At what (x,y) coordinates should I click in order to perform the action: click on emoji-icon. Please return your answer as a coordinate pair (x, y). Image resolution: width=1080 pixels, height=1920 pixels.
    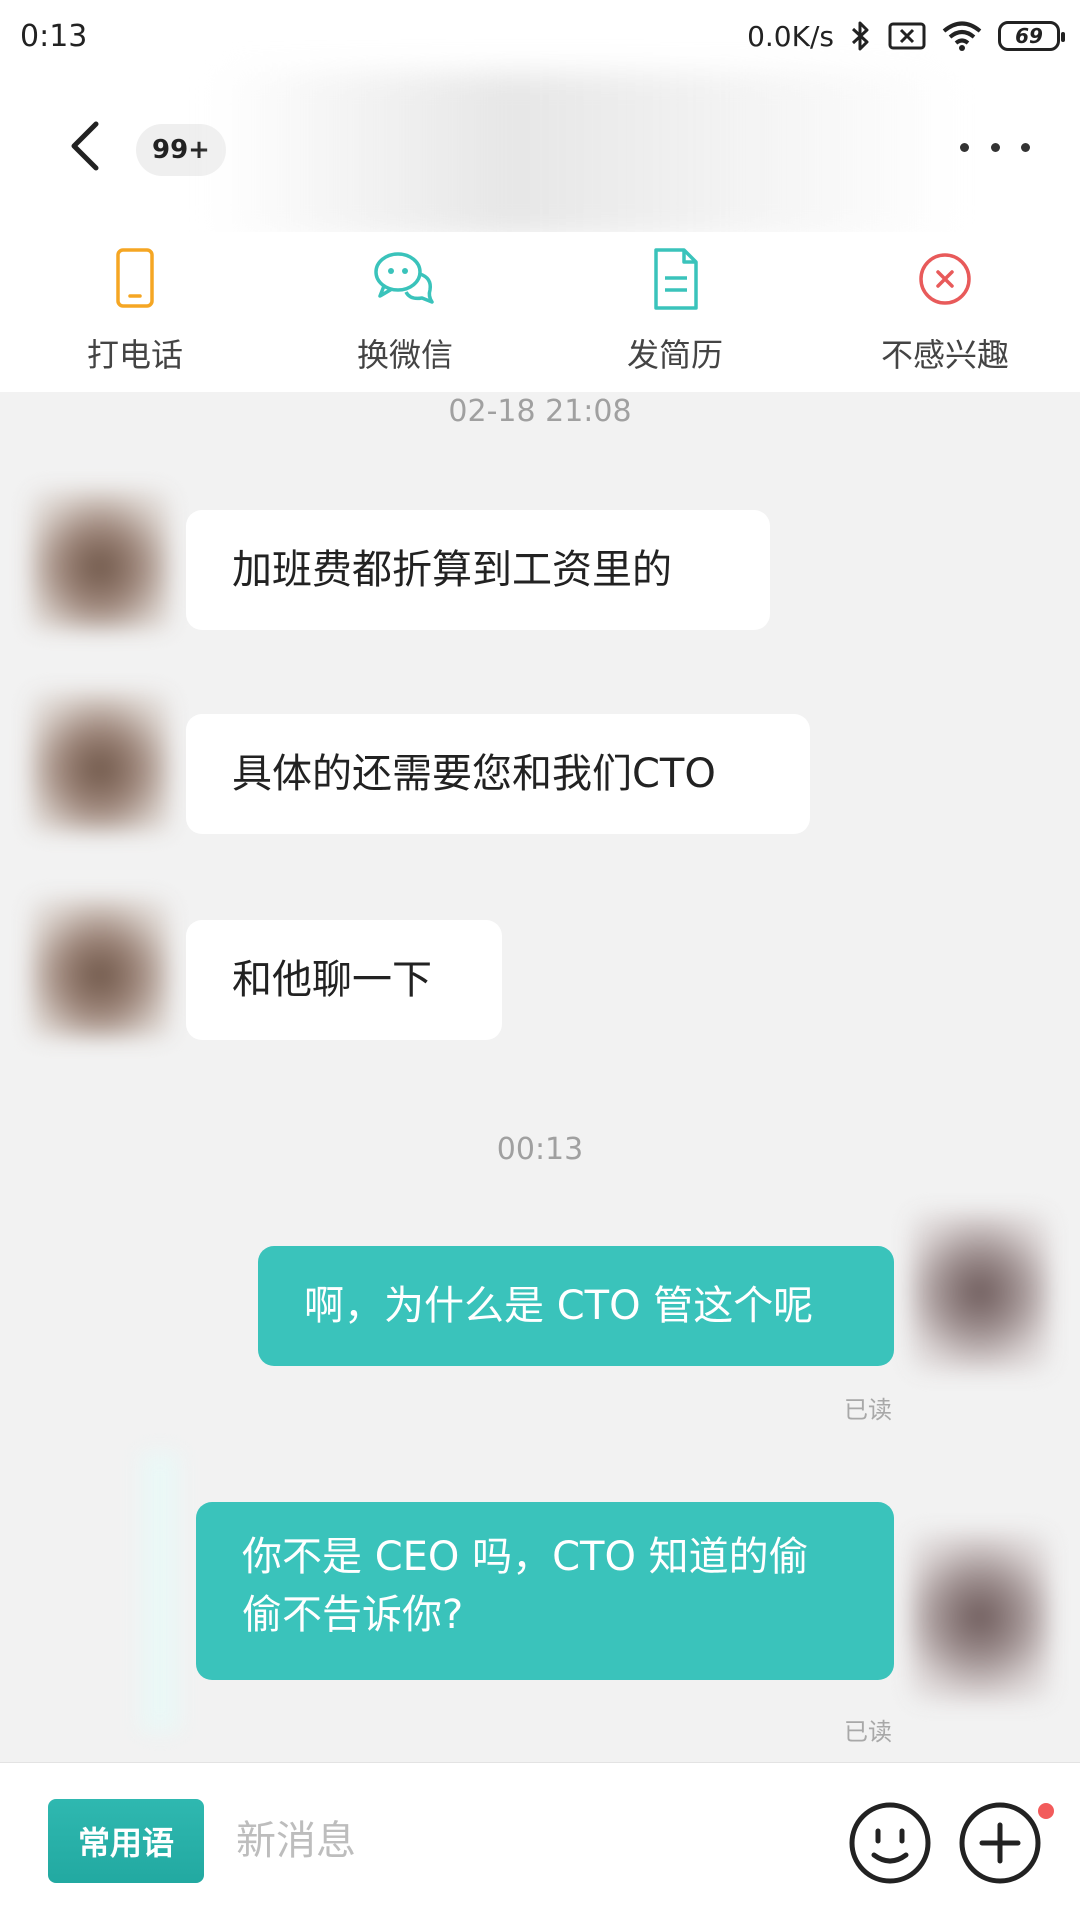
    Looking at the image, I should click on (890, 1843).